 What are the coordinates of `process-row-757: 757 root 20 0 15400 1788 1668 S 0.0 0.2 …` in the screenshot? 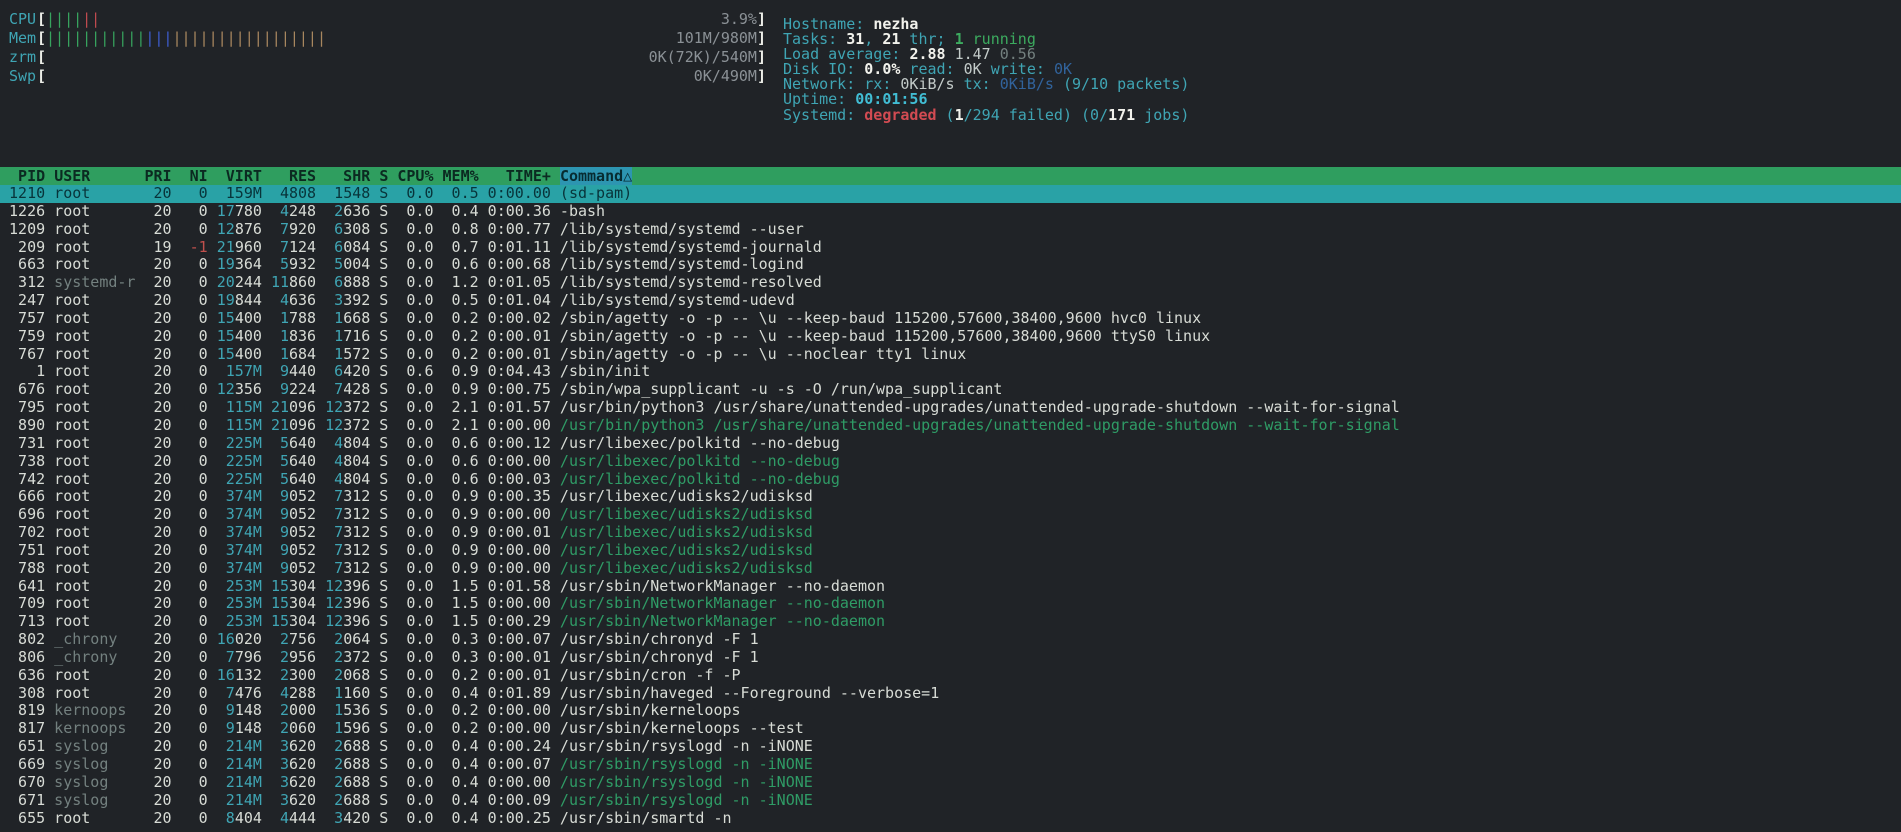 It's located at (950, 318).